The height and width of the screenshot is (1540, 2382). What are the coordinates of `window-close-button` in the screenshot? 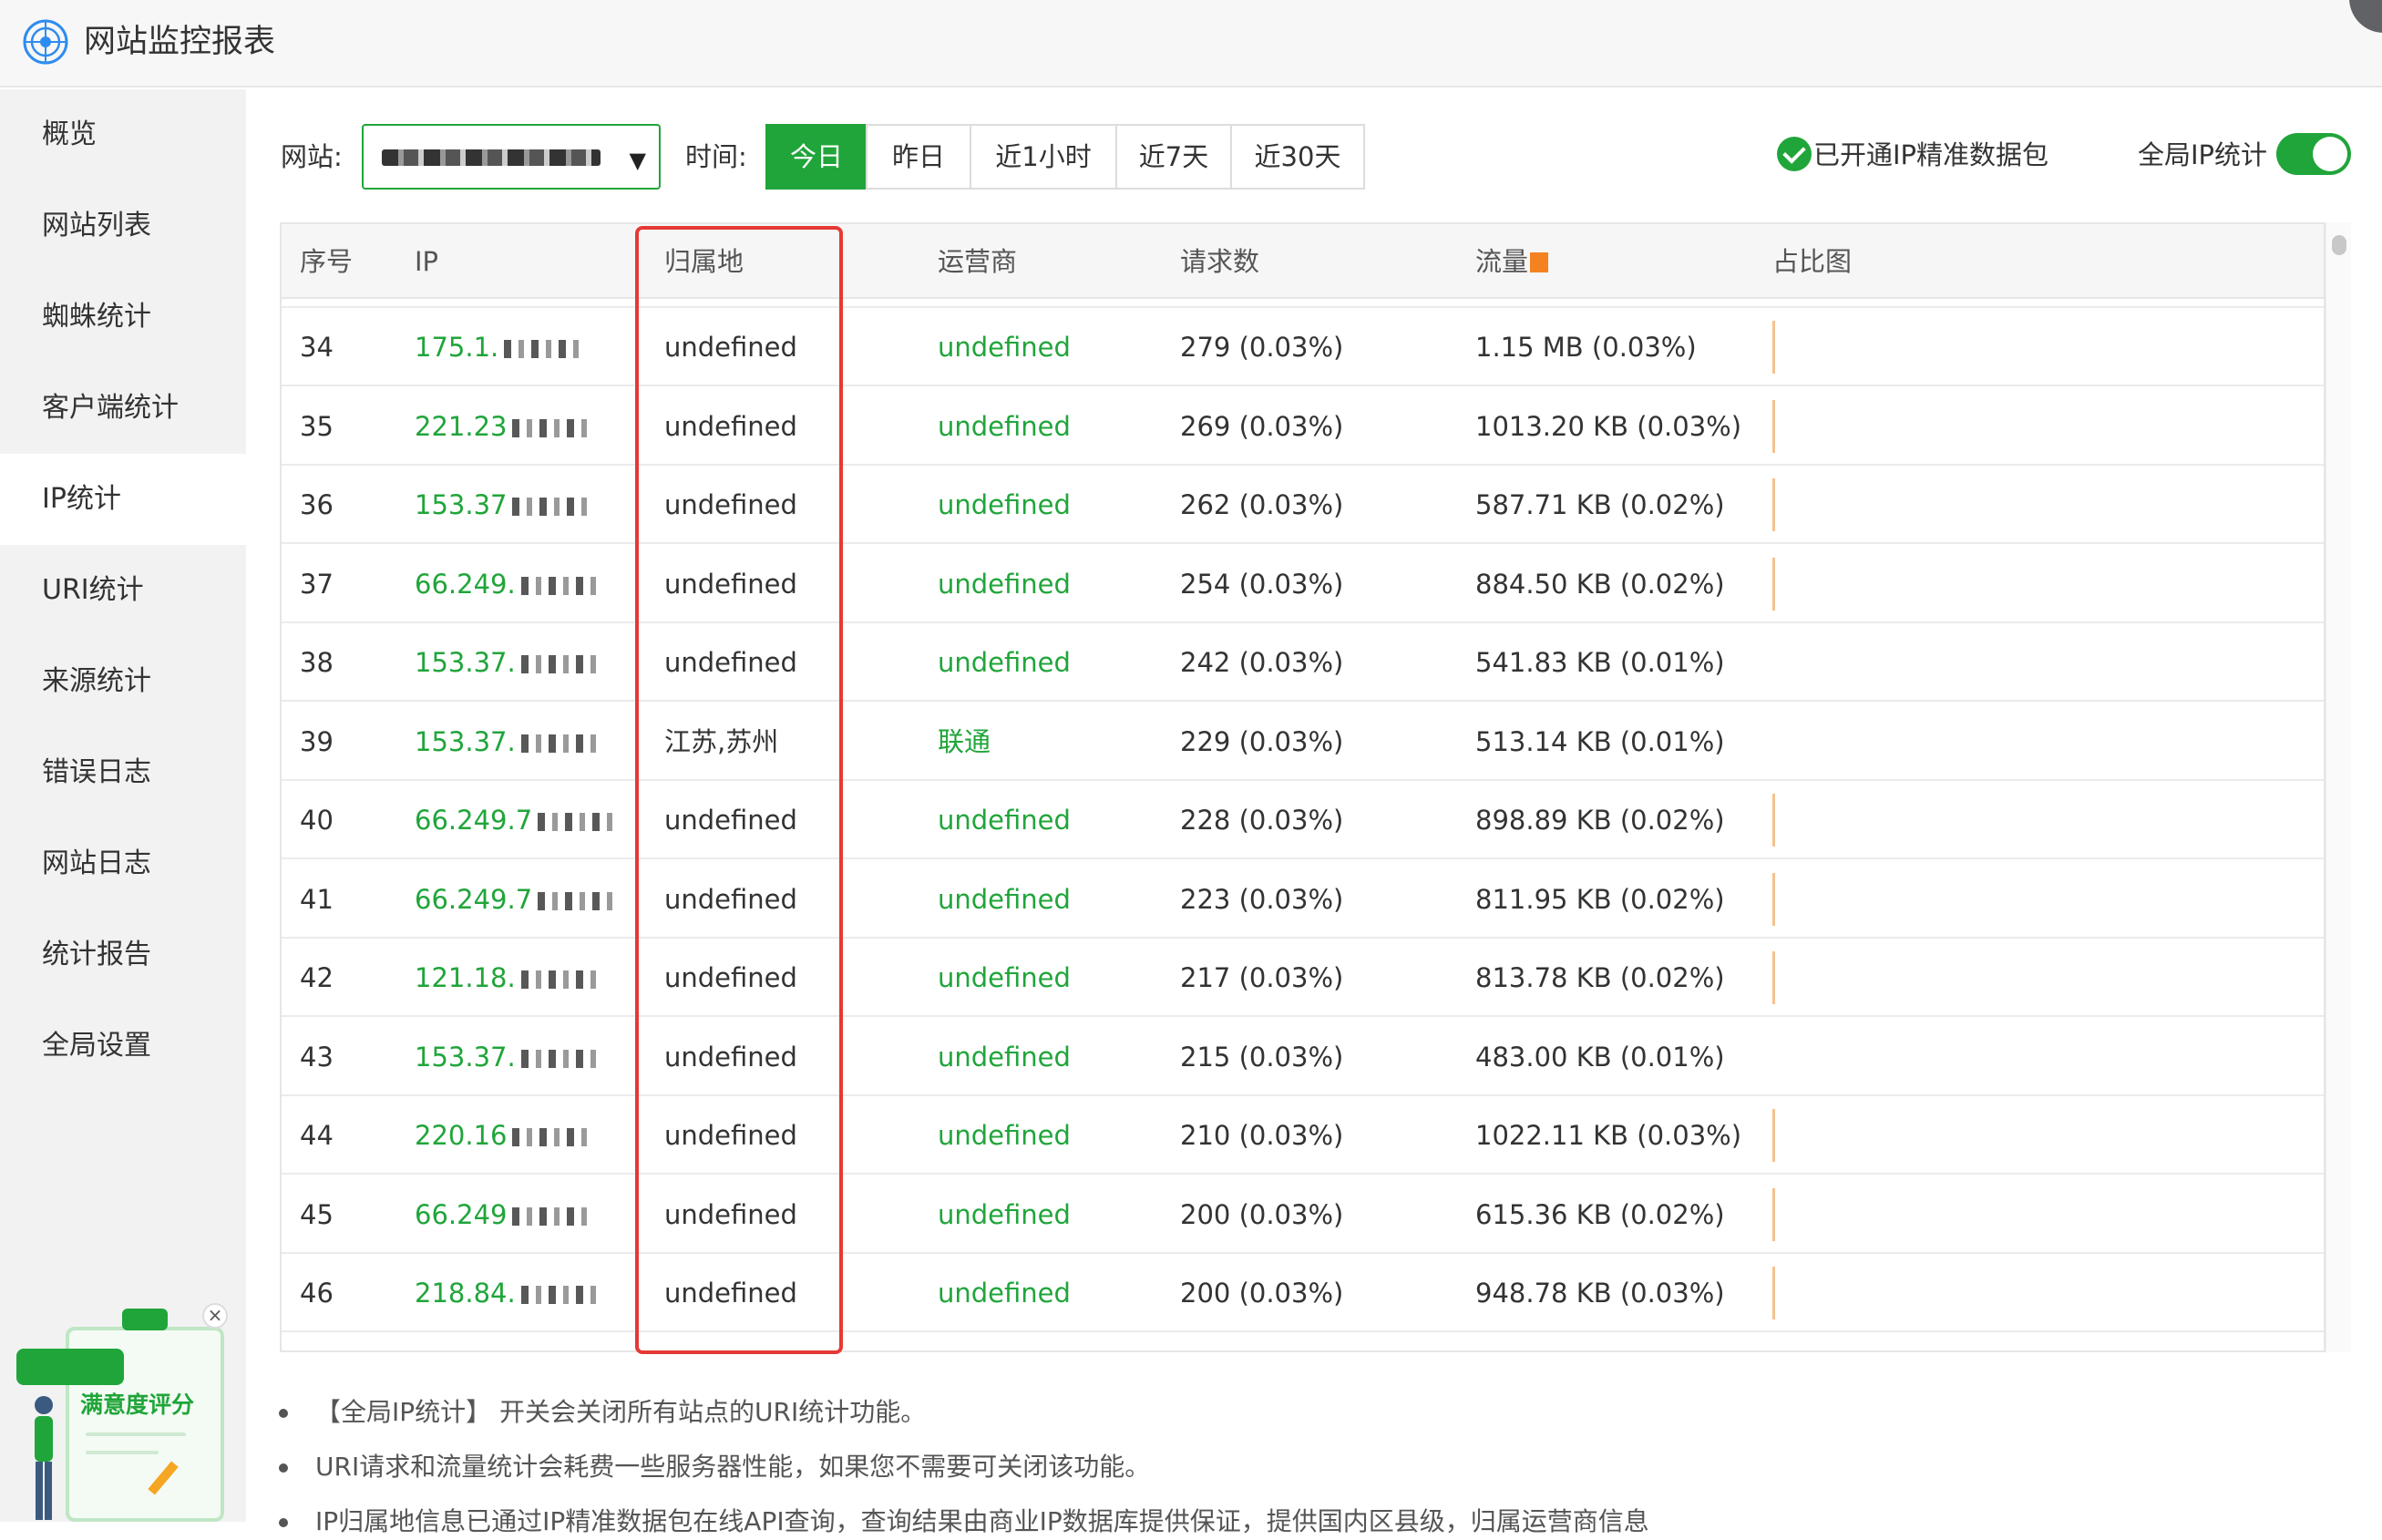 It's located at (2365, 16).